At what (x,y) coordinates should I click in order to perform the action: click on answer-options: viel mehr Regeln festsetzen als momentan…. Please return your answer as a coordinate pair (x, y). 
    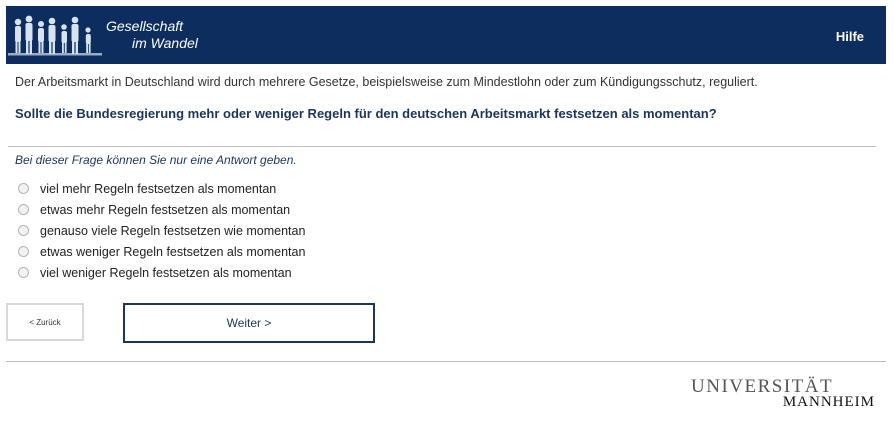
    Looking at the image, I should click on (161, 230).